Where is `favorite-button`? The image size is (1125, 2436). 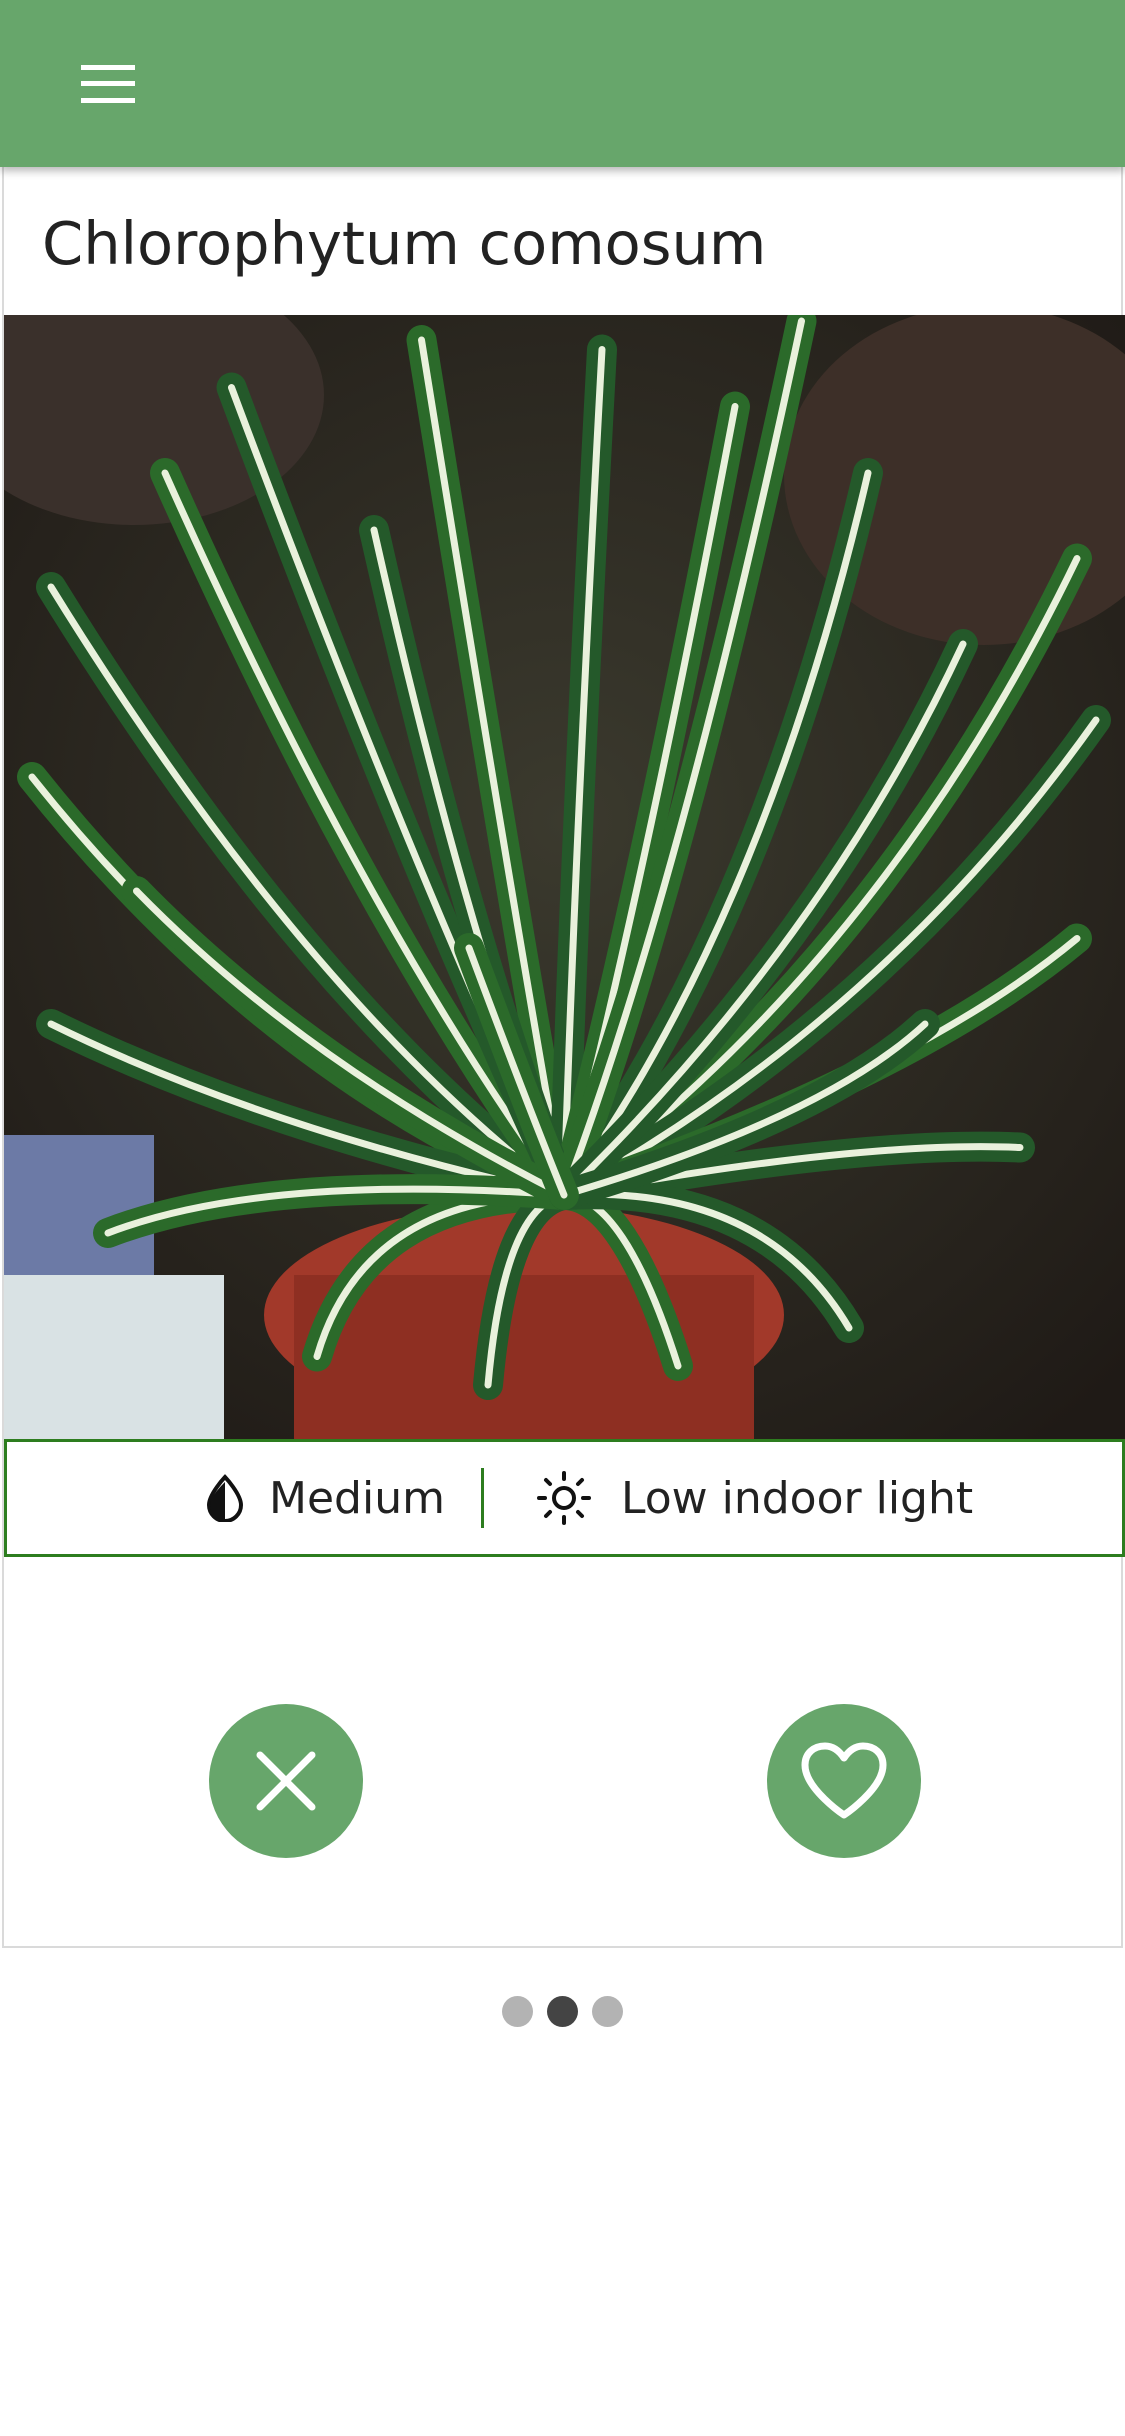
favorite-button is located at coordinates (844, 1781).